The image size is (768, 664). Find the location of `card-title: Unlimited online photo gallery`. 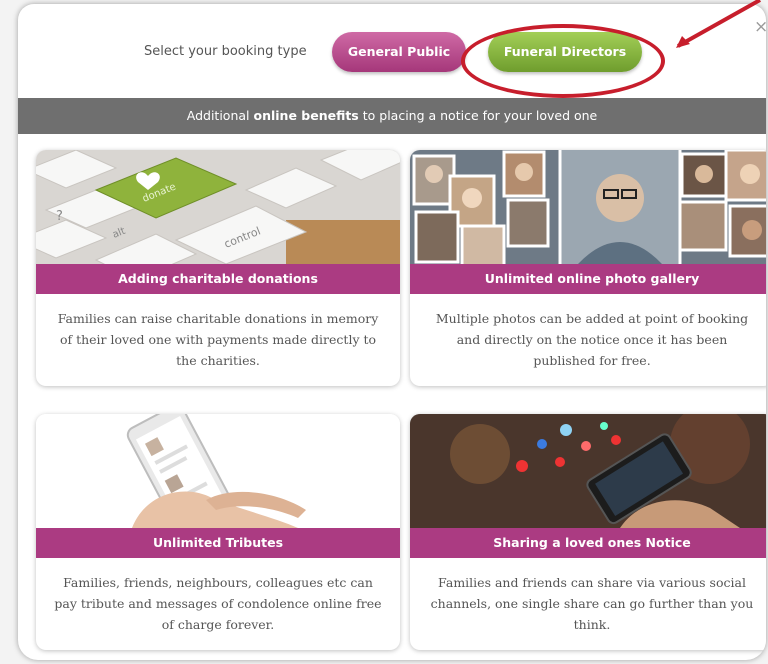

card-title: Unlimited online photo gallery is located at coordinates (588, 279).